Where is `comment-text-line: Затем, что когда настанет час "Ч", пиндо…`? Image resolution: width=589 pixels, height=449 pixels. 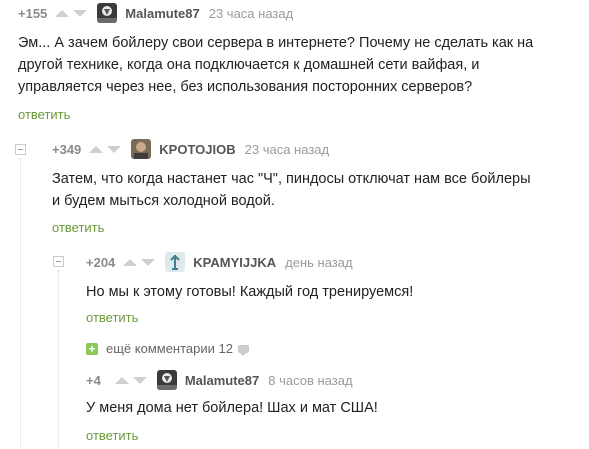 comment-text-line: Затем, что когда настанет час "Ч", пиндо… is located at coordinates (291, 179).